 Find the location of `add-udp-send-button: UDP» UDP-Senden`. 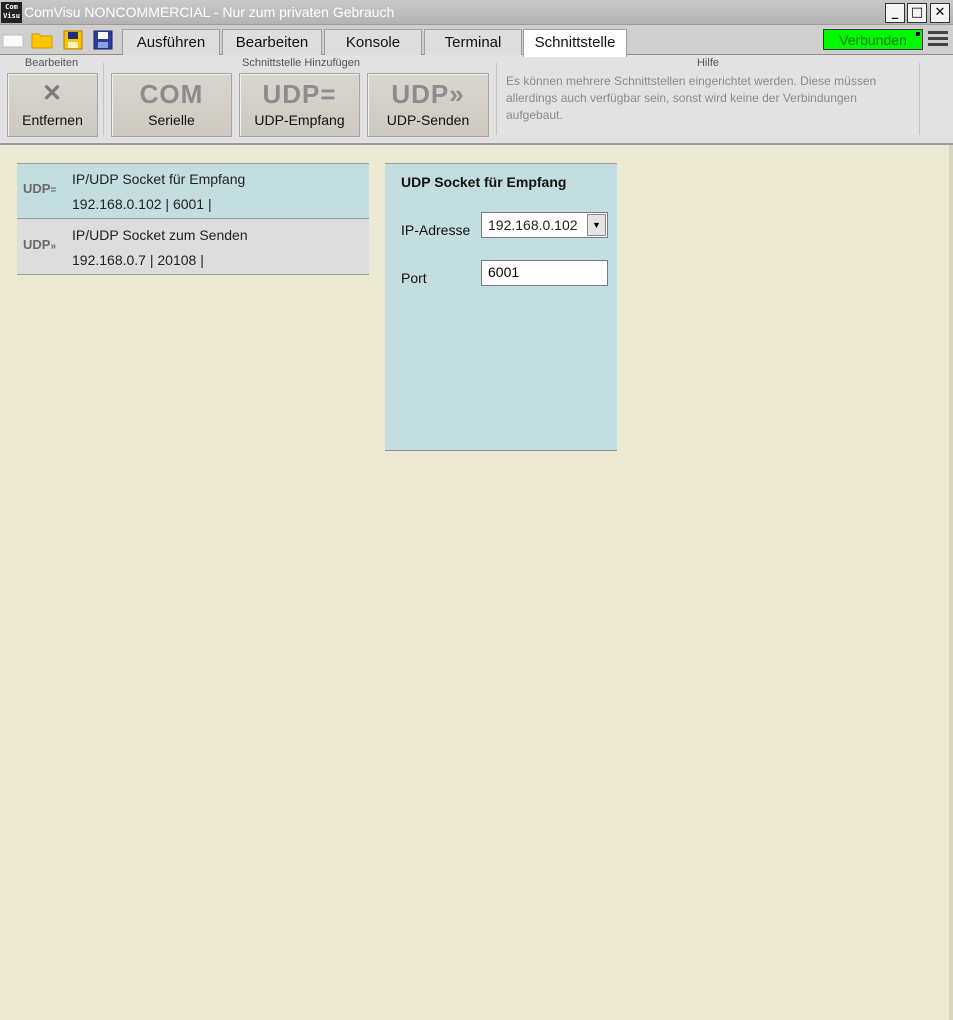

add-udp-send-button: UDP» UDP-Senden is located at coordinates (428, 105).